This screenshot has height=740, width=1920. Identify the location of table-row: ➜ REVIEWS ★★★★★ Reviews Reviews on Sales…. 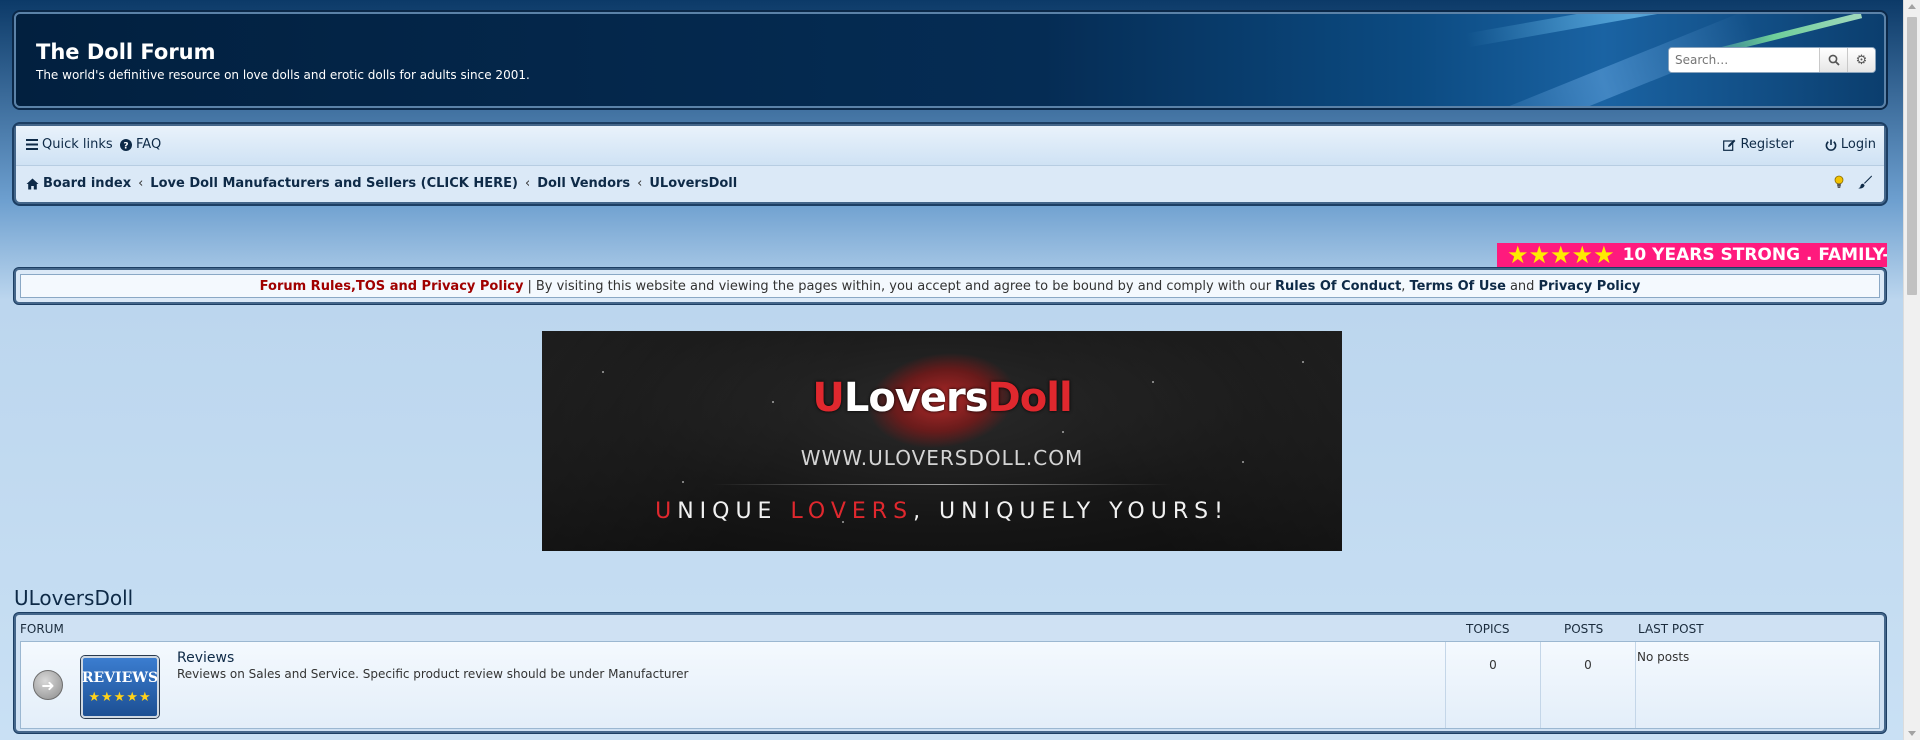
(950, 685).